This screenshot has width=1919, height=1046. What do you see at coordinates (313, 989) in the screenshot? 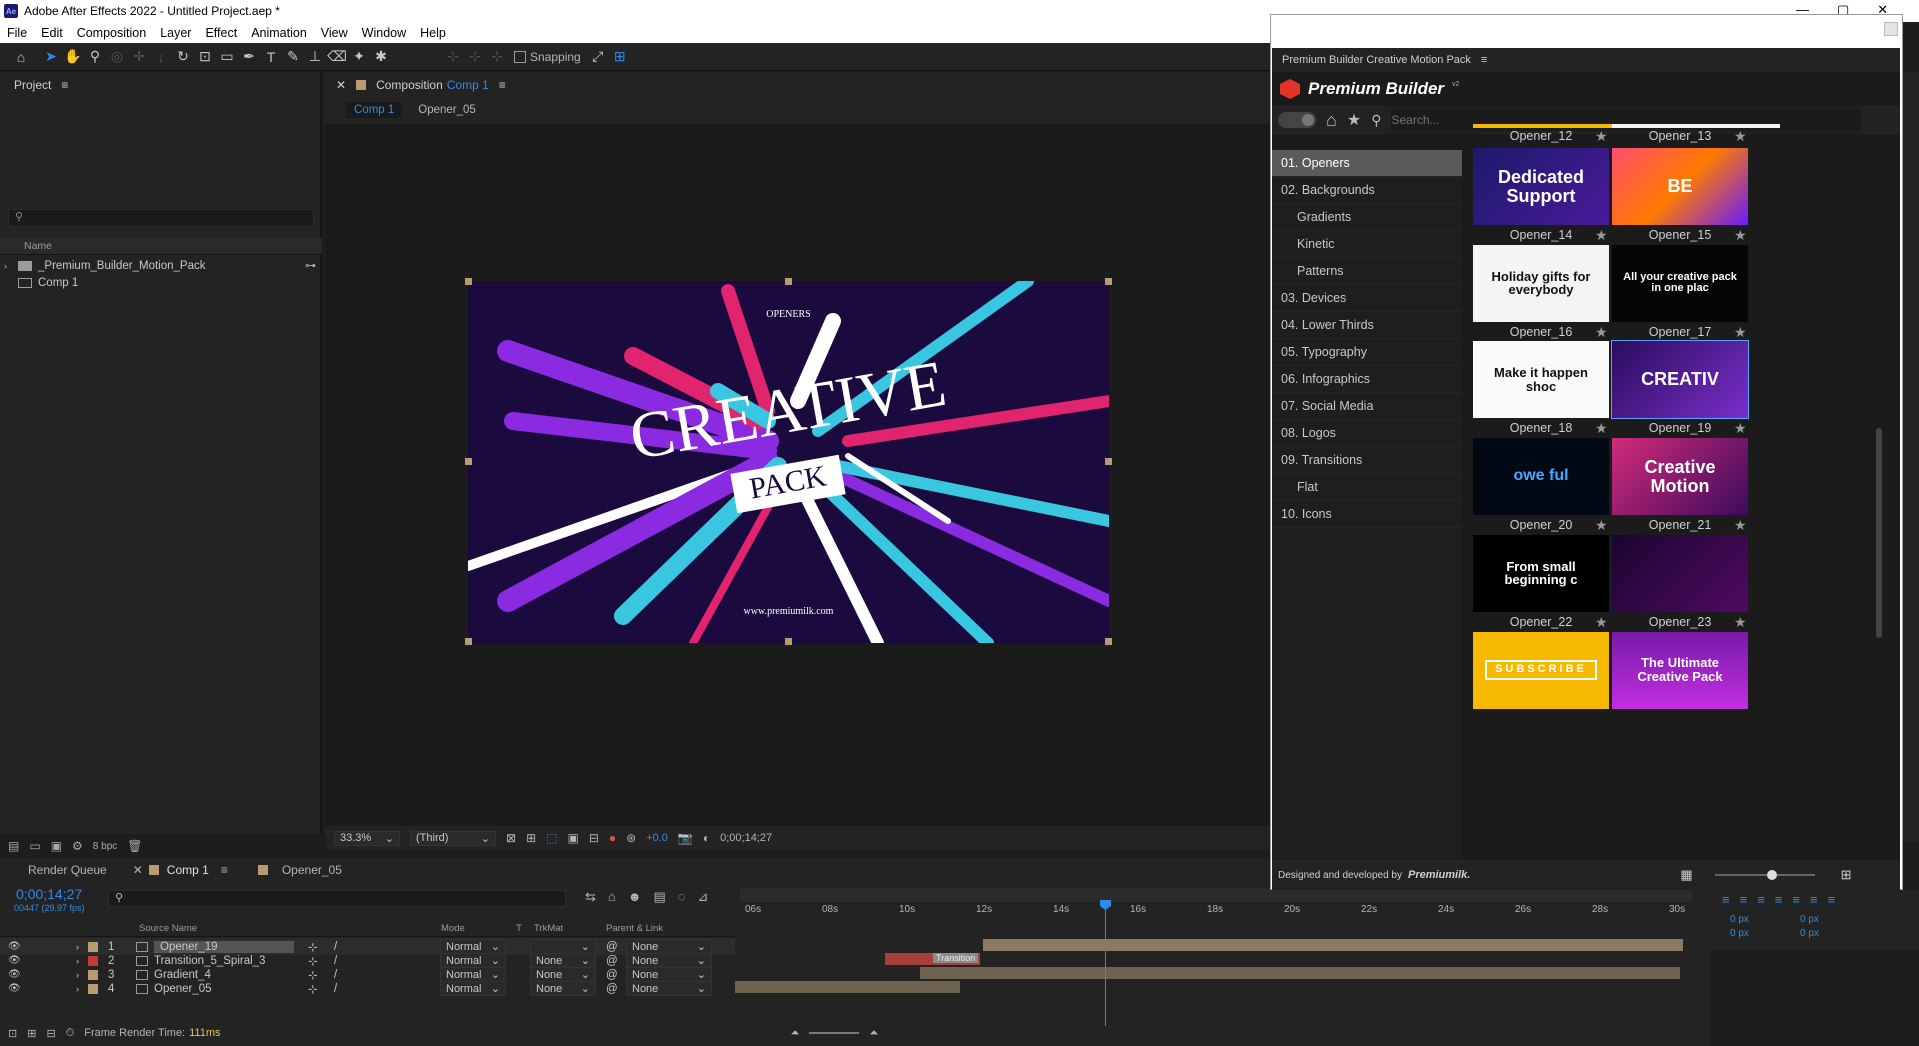
I see `shy-switch-icon: ⊹` at bounding box center [313, 989].